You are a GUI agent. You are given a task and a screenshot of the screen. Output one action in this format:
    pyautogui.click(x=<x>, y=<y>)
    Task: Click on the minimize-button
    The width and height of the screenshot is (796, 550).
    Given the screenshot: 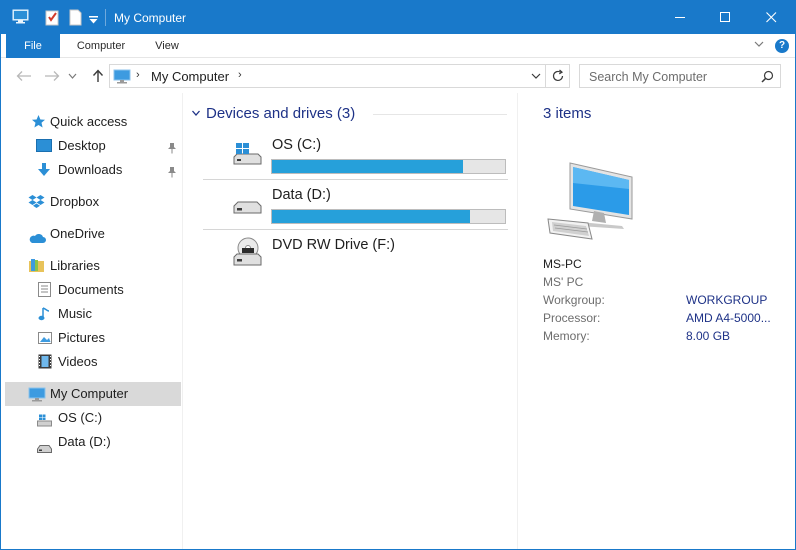 What is the action you would take?
    pyautogui.click(x=680, y=17)
    